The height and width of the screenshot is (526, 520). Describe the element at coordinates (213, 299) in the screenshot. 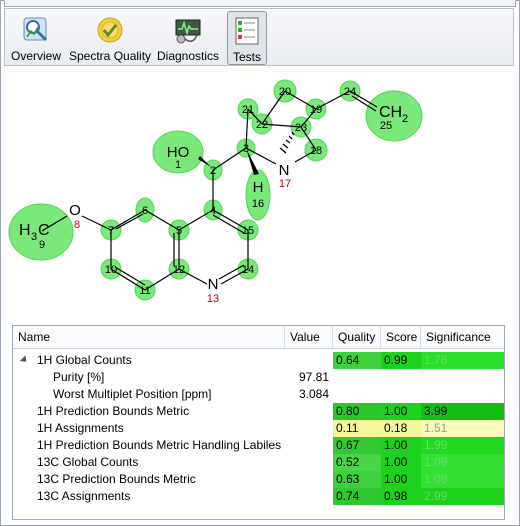

I see `atom-number-13: 13` at that location.